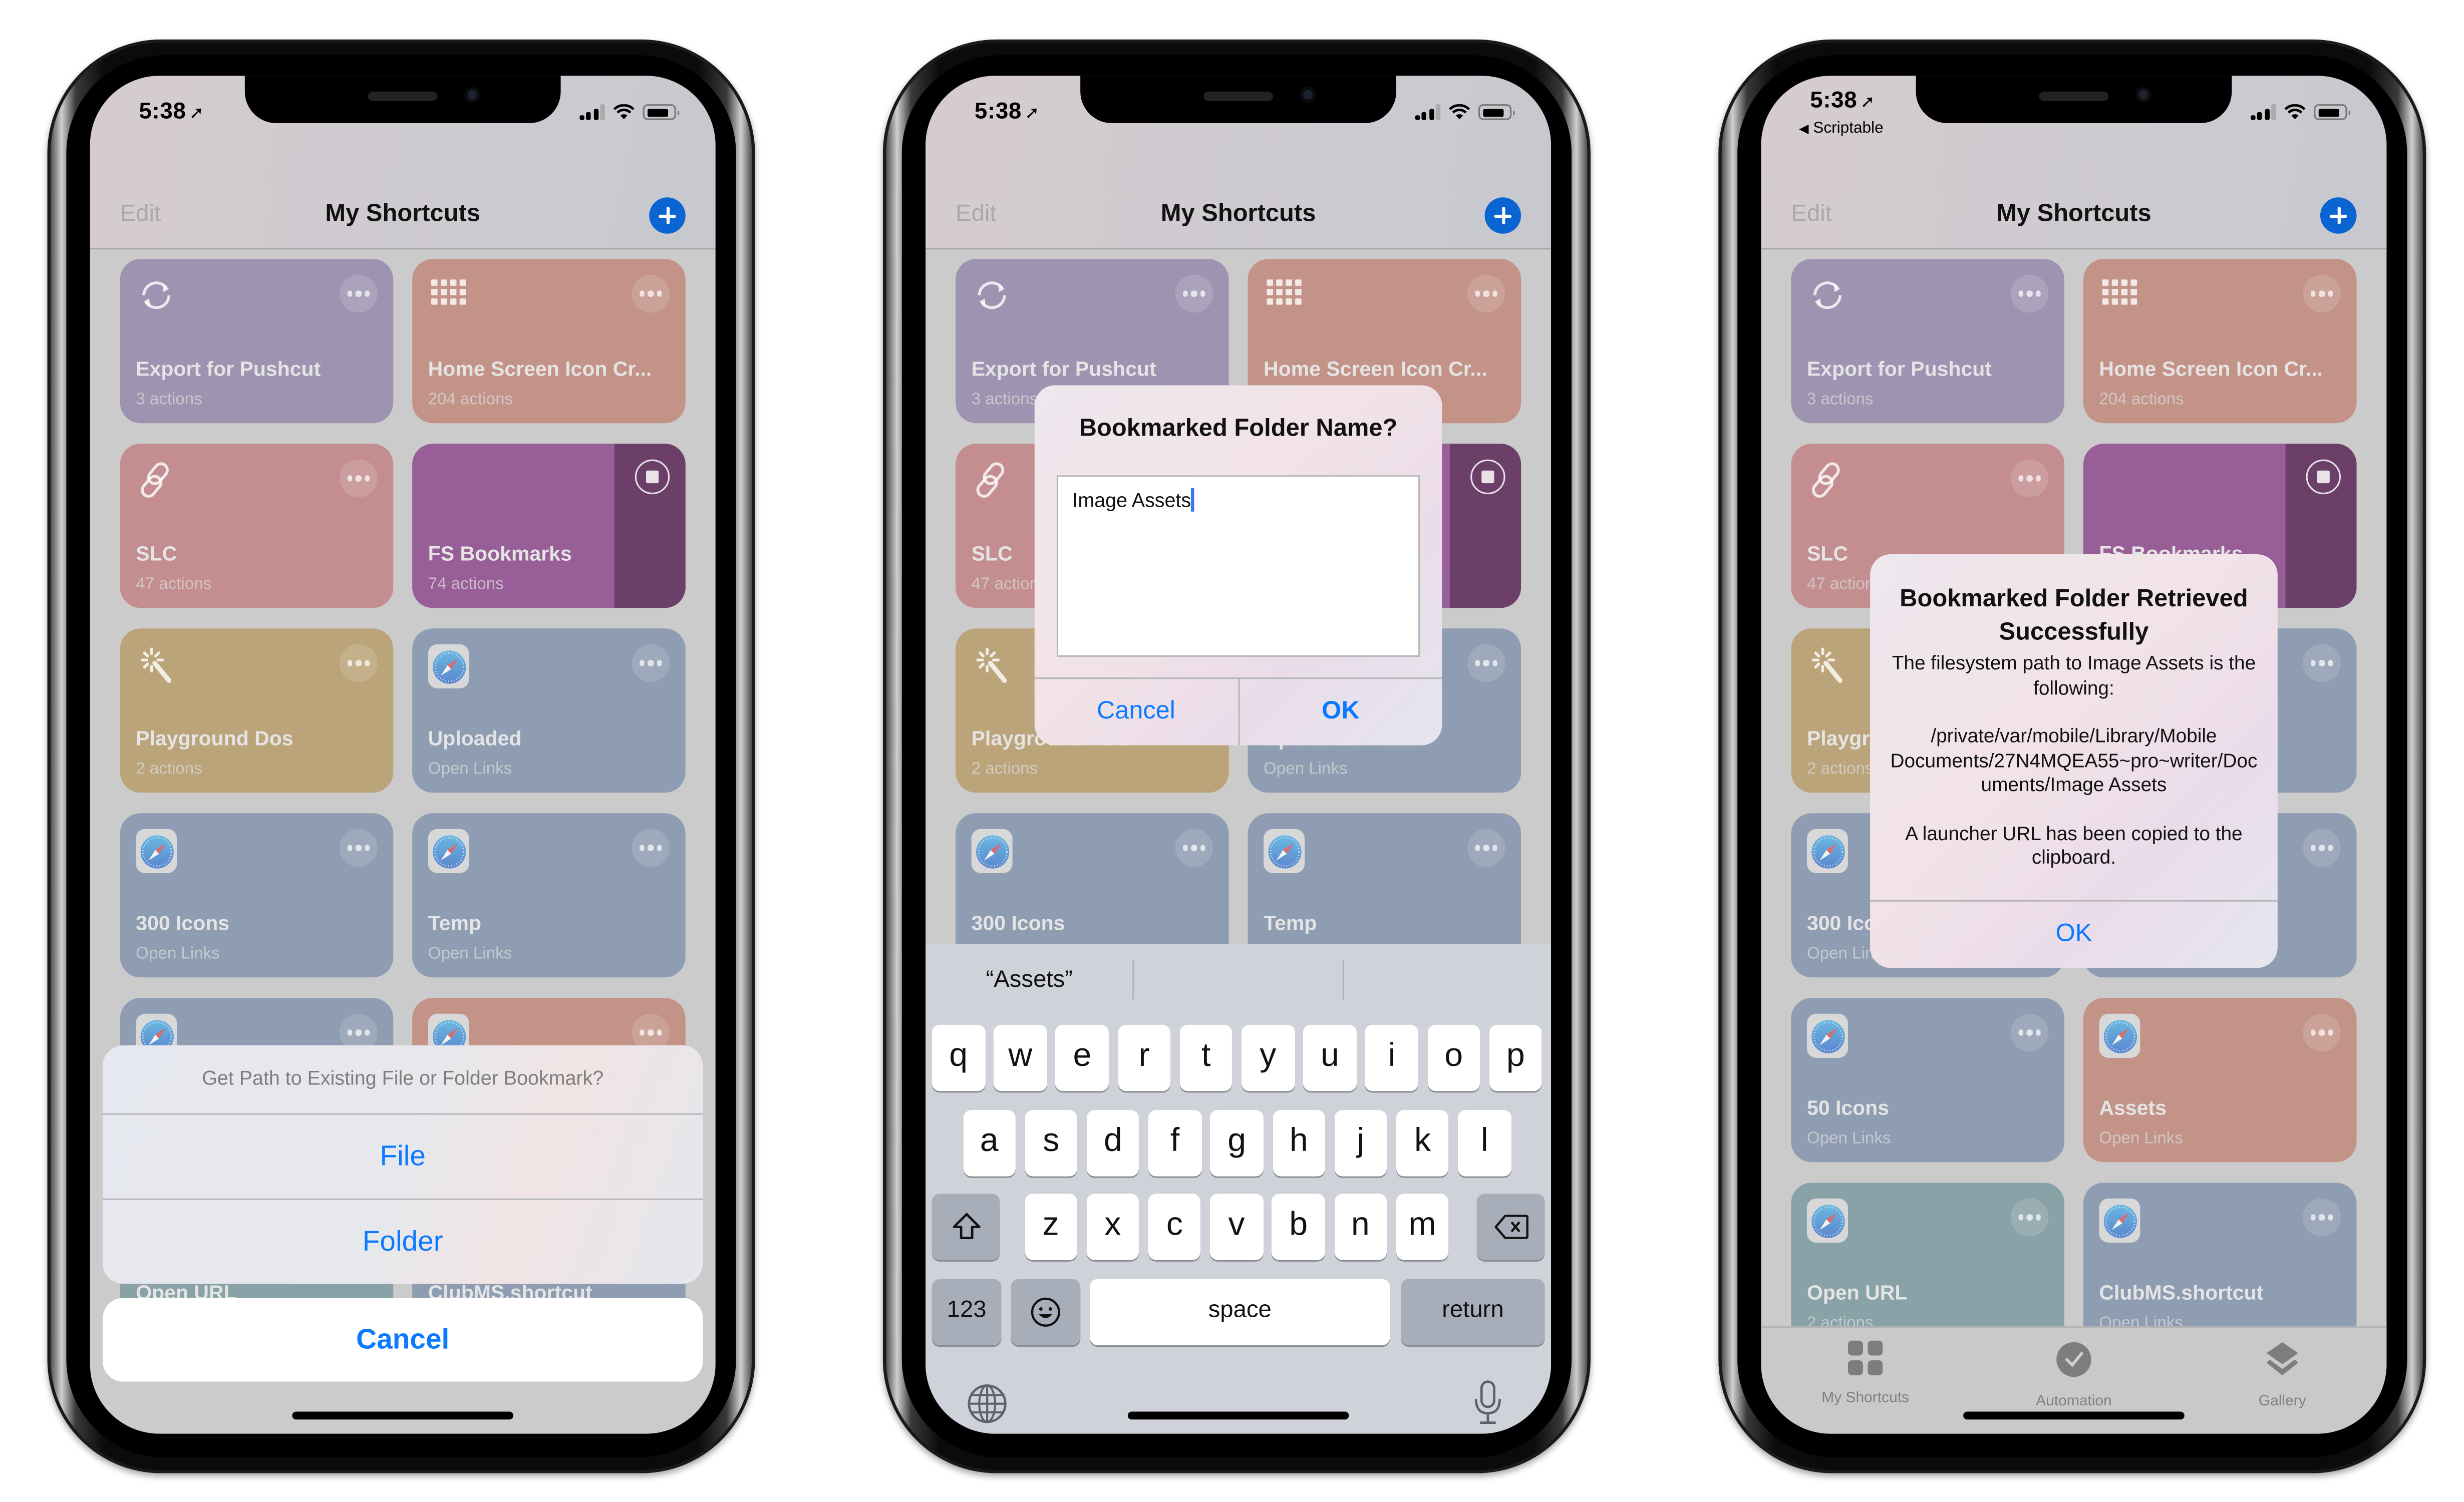 This screenshot has width=2464, height=1502. What do you see at coordinates (958, 1057) in the screenshot?
I see `key-q: q` at bounding box center [958, 1057].